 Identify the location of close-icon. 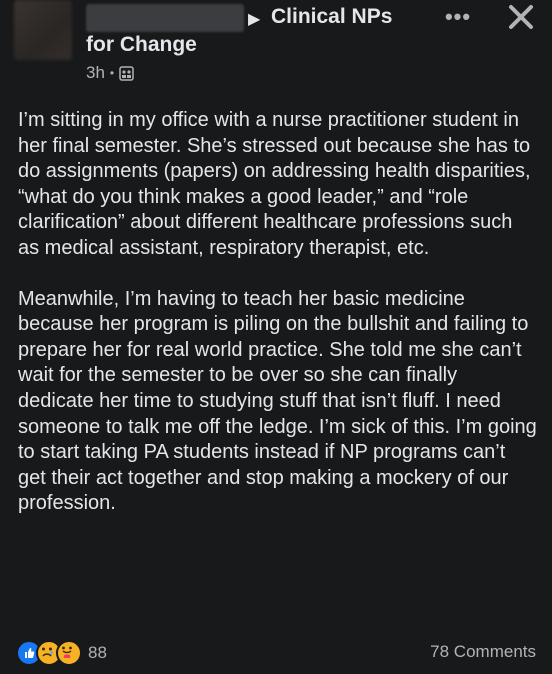
(521, 17).